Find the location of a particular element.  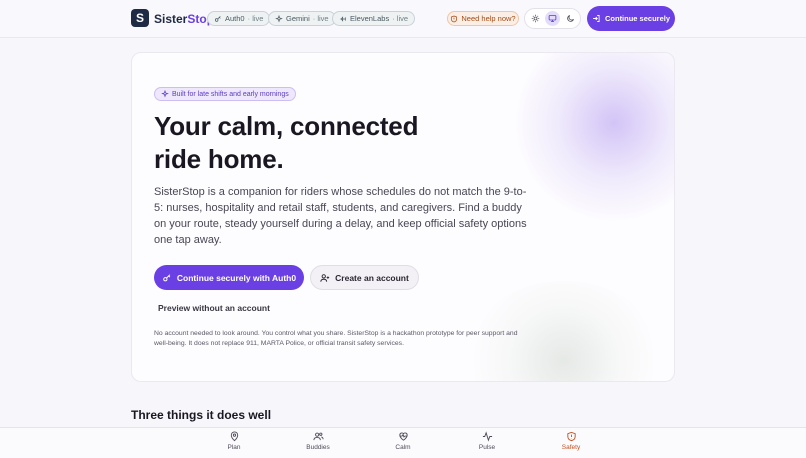

nav-item-buddies: Buddies is located at coordinates (318, 444).